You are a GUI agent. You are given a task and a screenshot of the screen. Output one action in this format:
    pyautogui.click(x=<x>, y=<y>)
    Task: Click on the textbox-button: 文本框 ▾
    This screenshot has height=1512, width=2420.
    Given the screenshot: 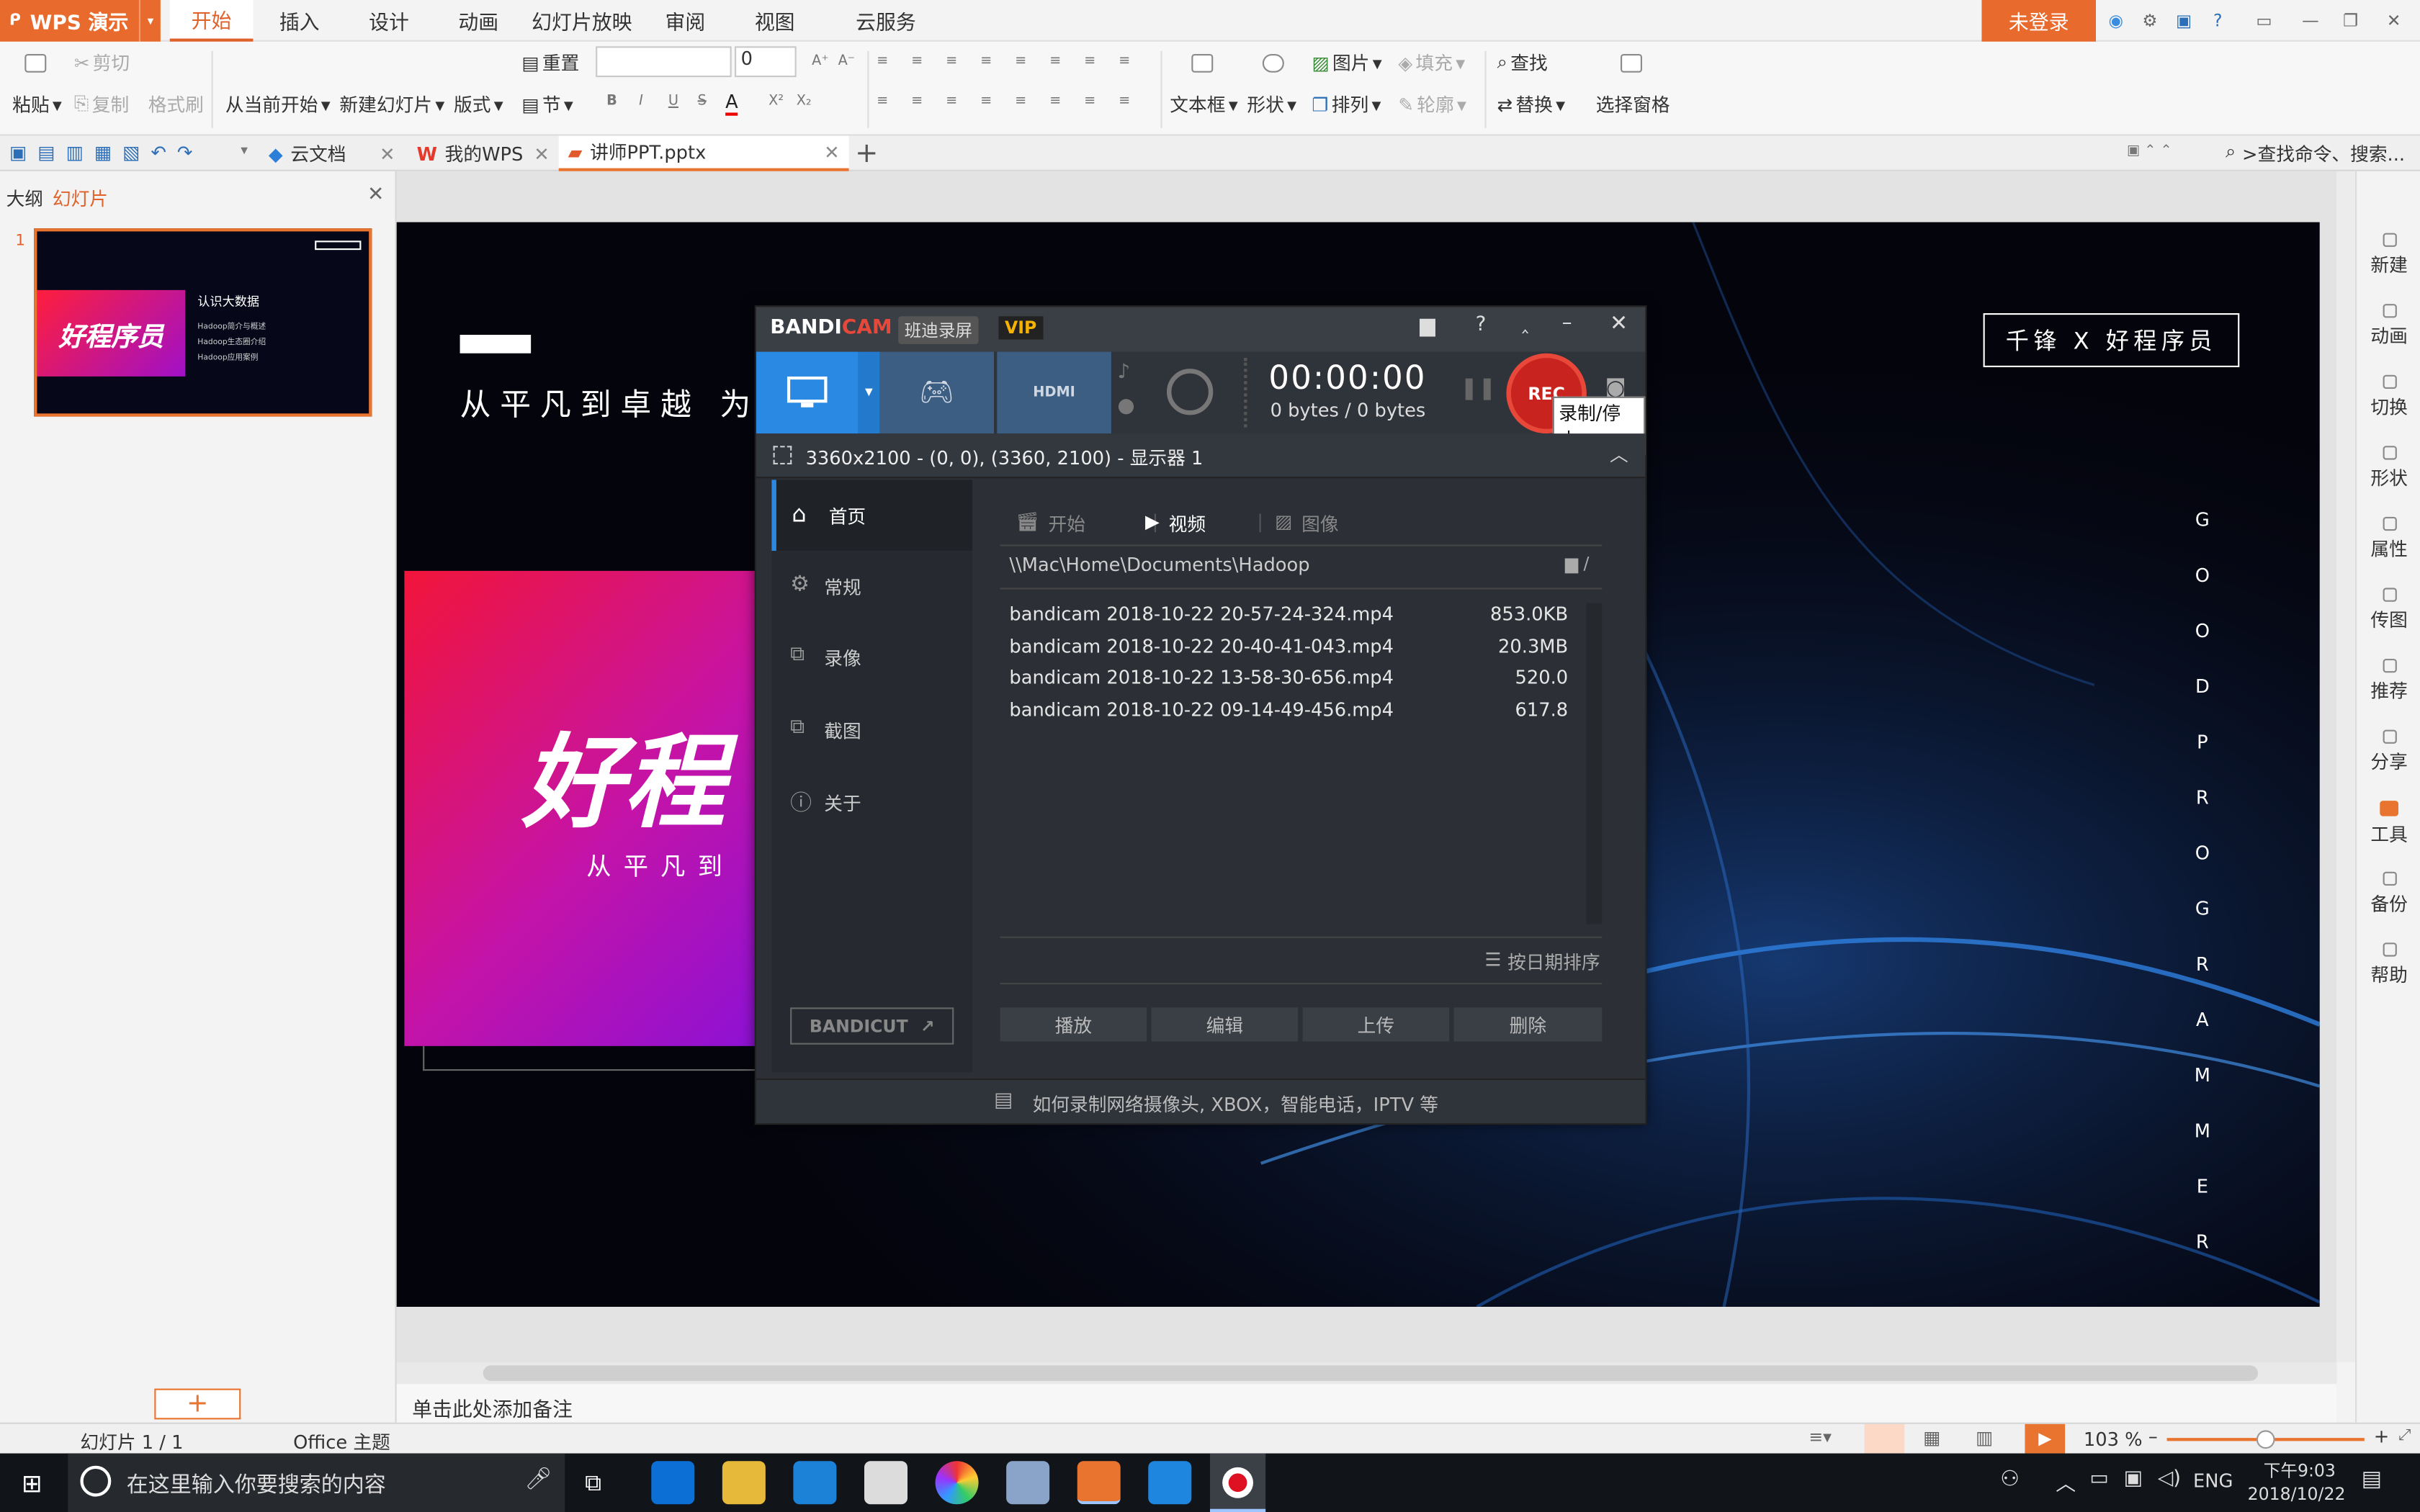 What is the action you would take?
    pyautogui.click(x=1203, y=104)
    